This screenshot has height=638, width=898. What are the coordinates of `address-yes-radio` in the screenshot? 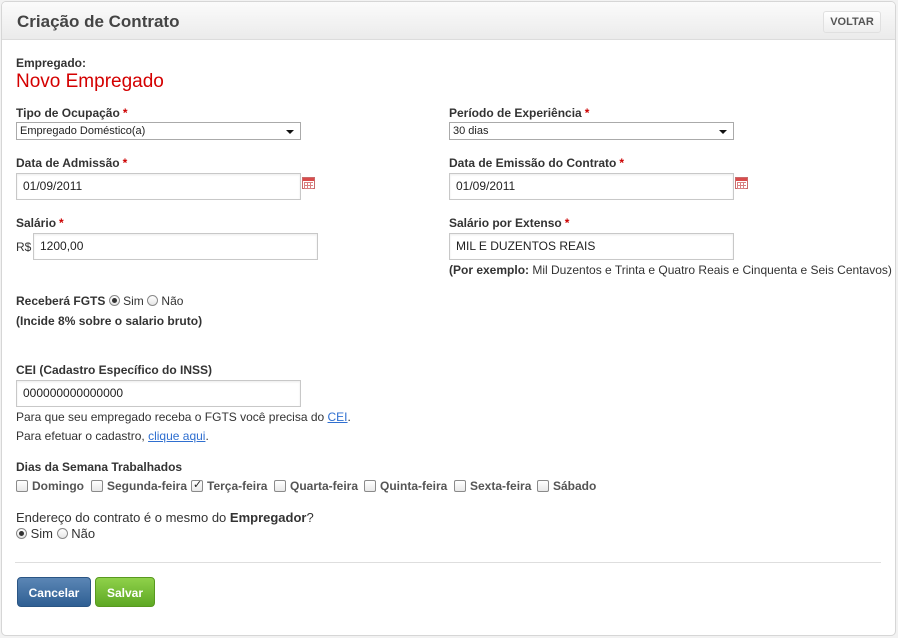 It's located at (21, 533).